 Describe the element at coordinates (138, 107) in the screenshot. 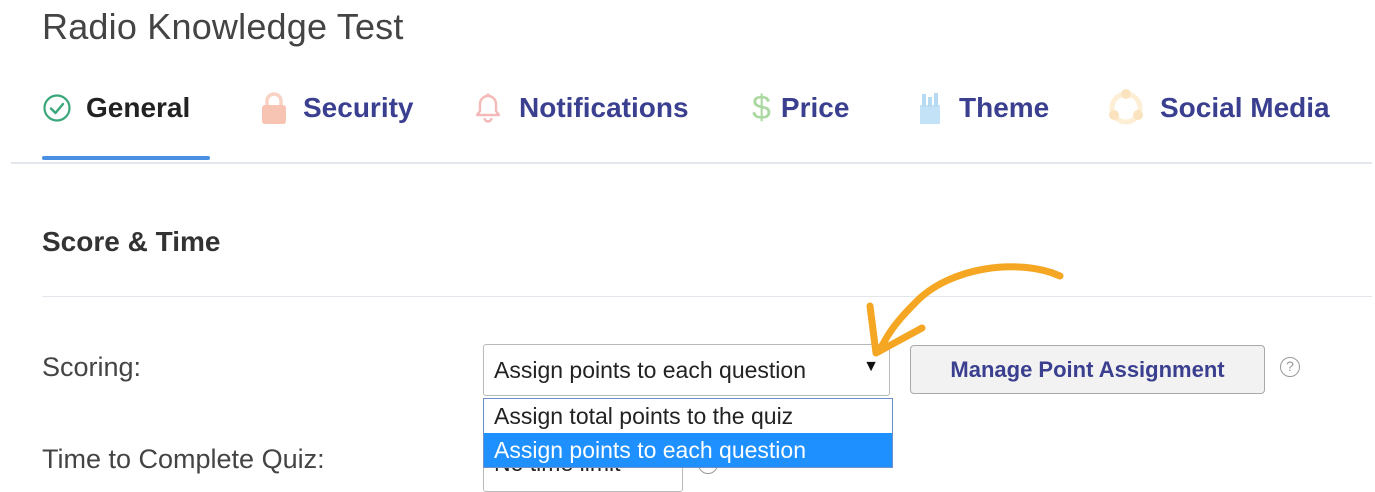

I see `tab-label: General` at that location.